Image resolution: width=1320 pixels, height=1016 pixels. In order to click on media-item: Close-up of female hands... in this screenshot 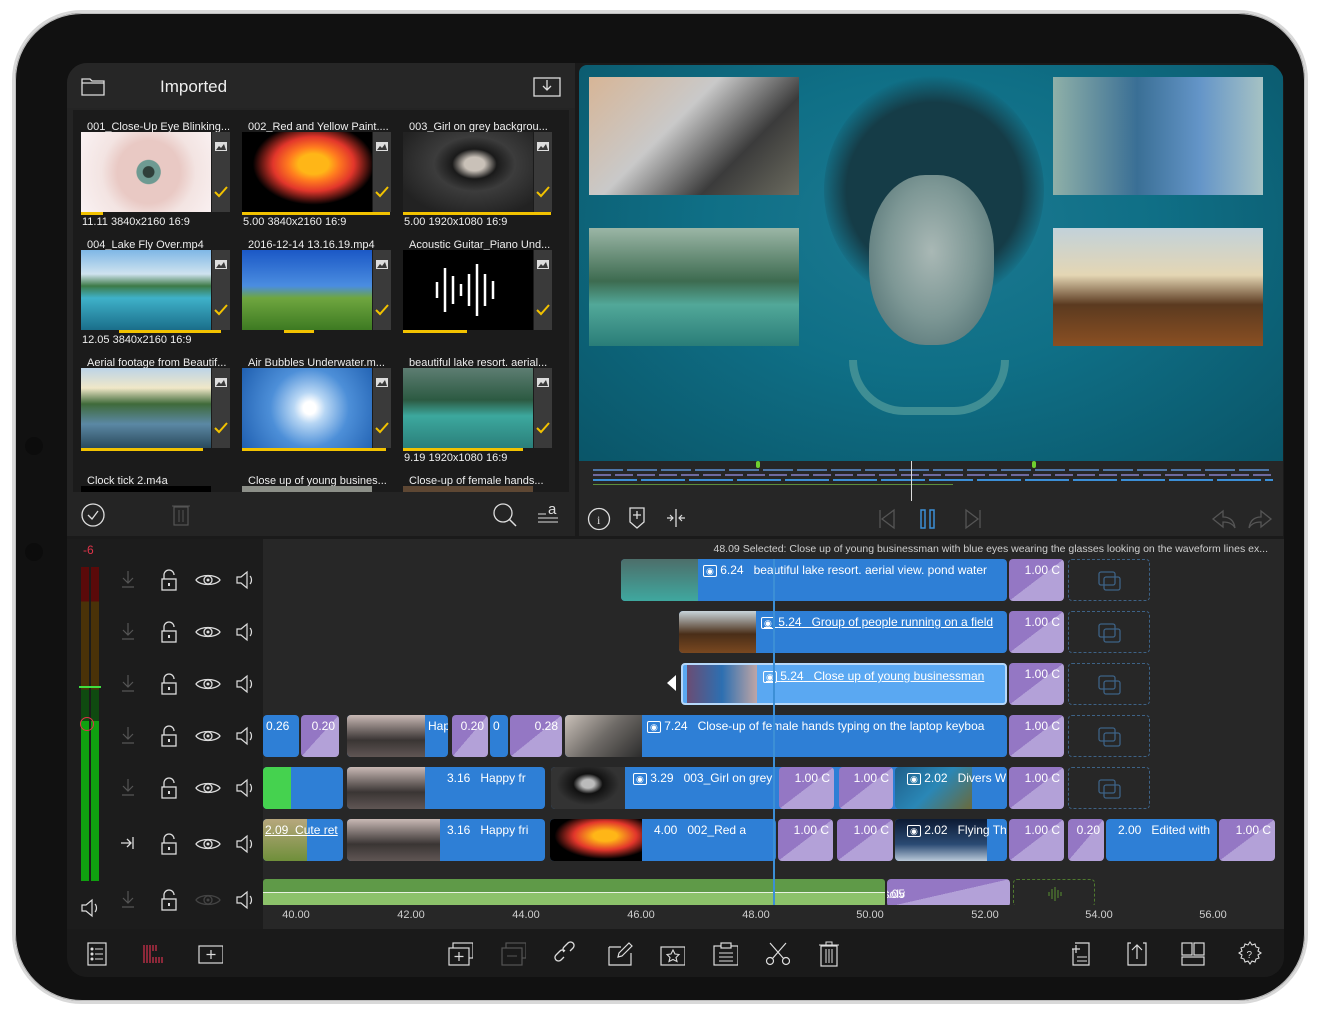, I will do `click(475, 478)`.